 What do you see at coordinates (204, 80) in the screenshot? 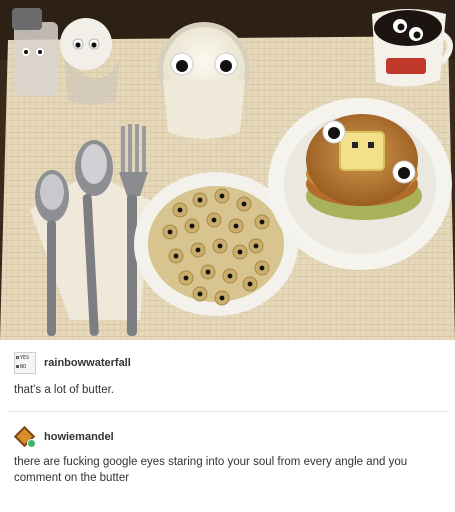
I see `milk-glass` at bounding box center [204, 80].